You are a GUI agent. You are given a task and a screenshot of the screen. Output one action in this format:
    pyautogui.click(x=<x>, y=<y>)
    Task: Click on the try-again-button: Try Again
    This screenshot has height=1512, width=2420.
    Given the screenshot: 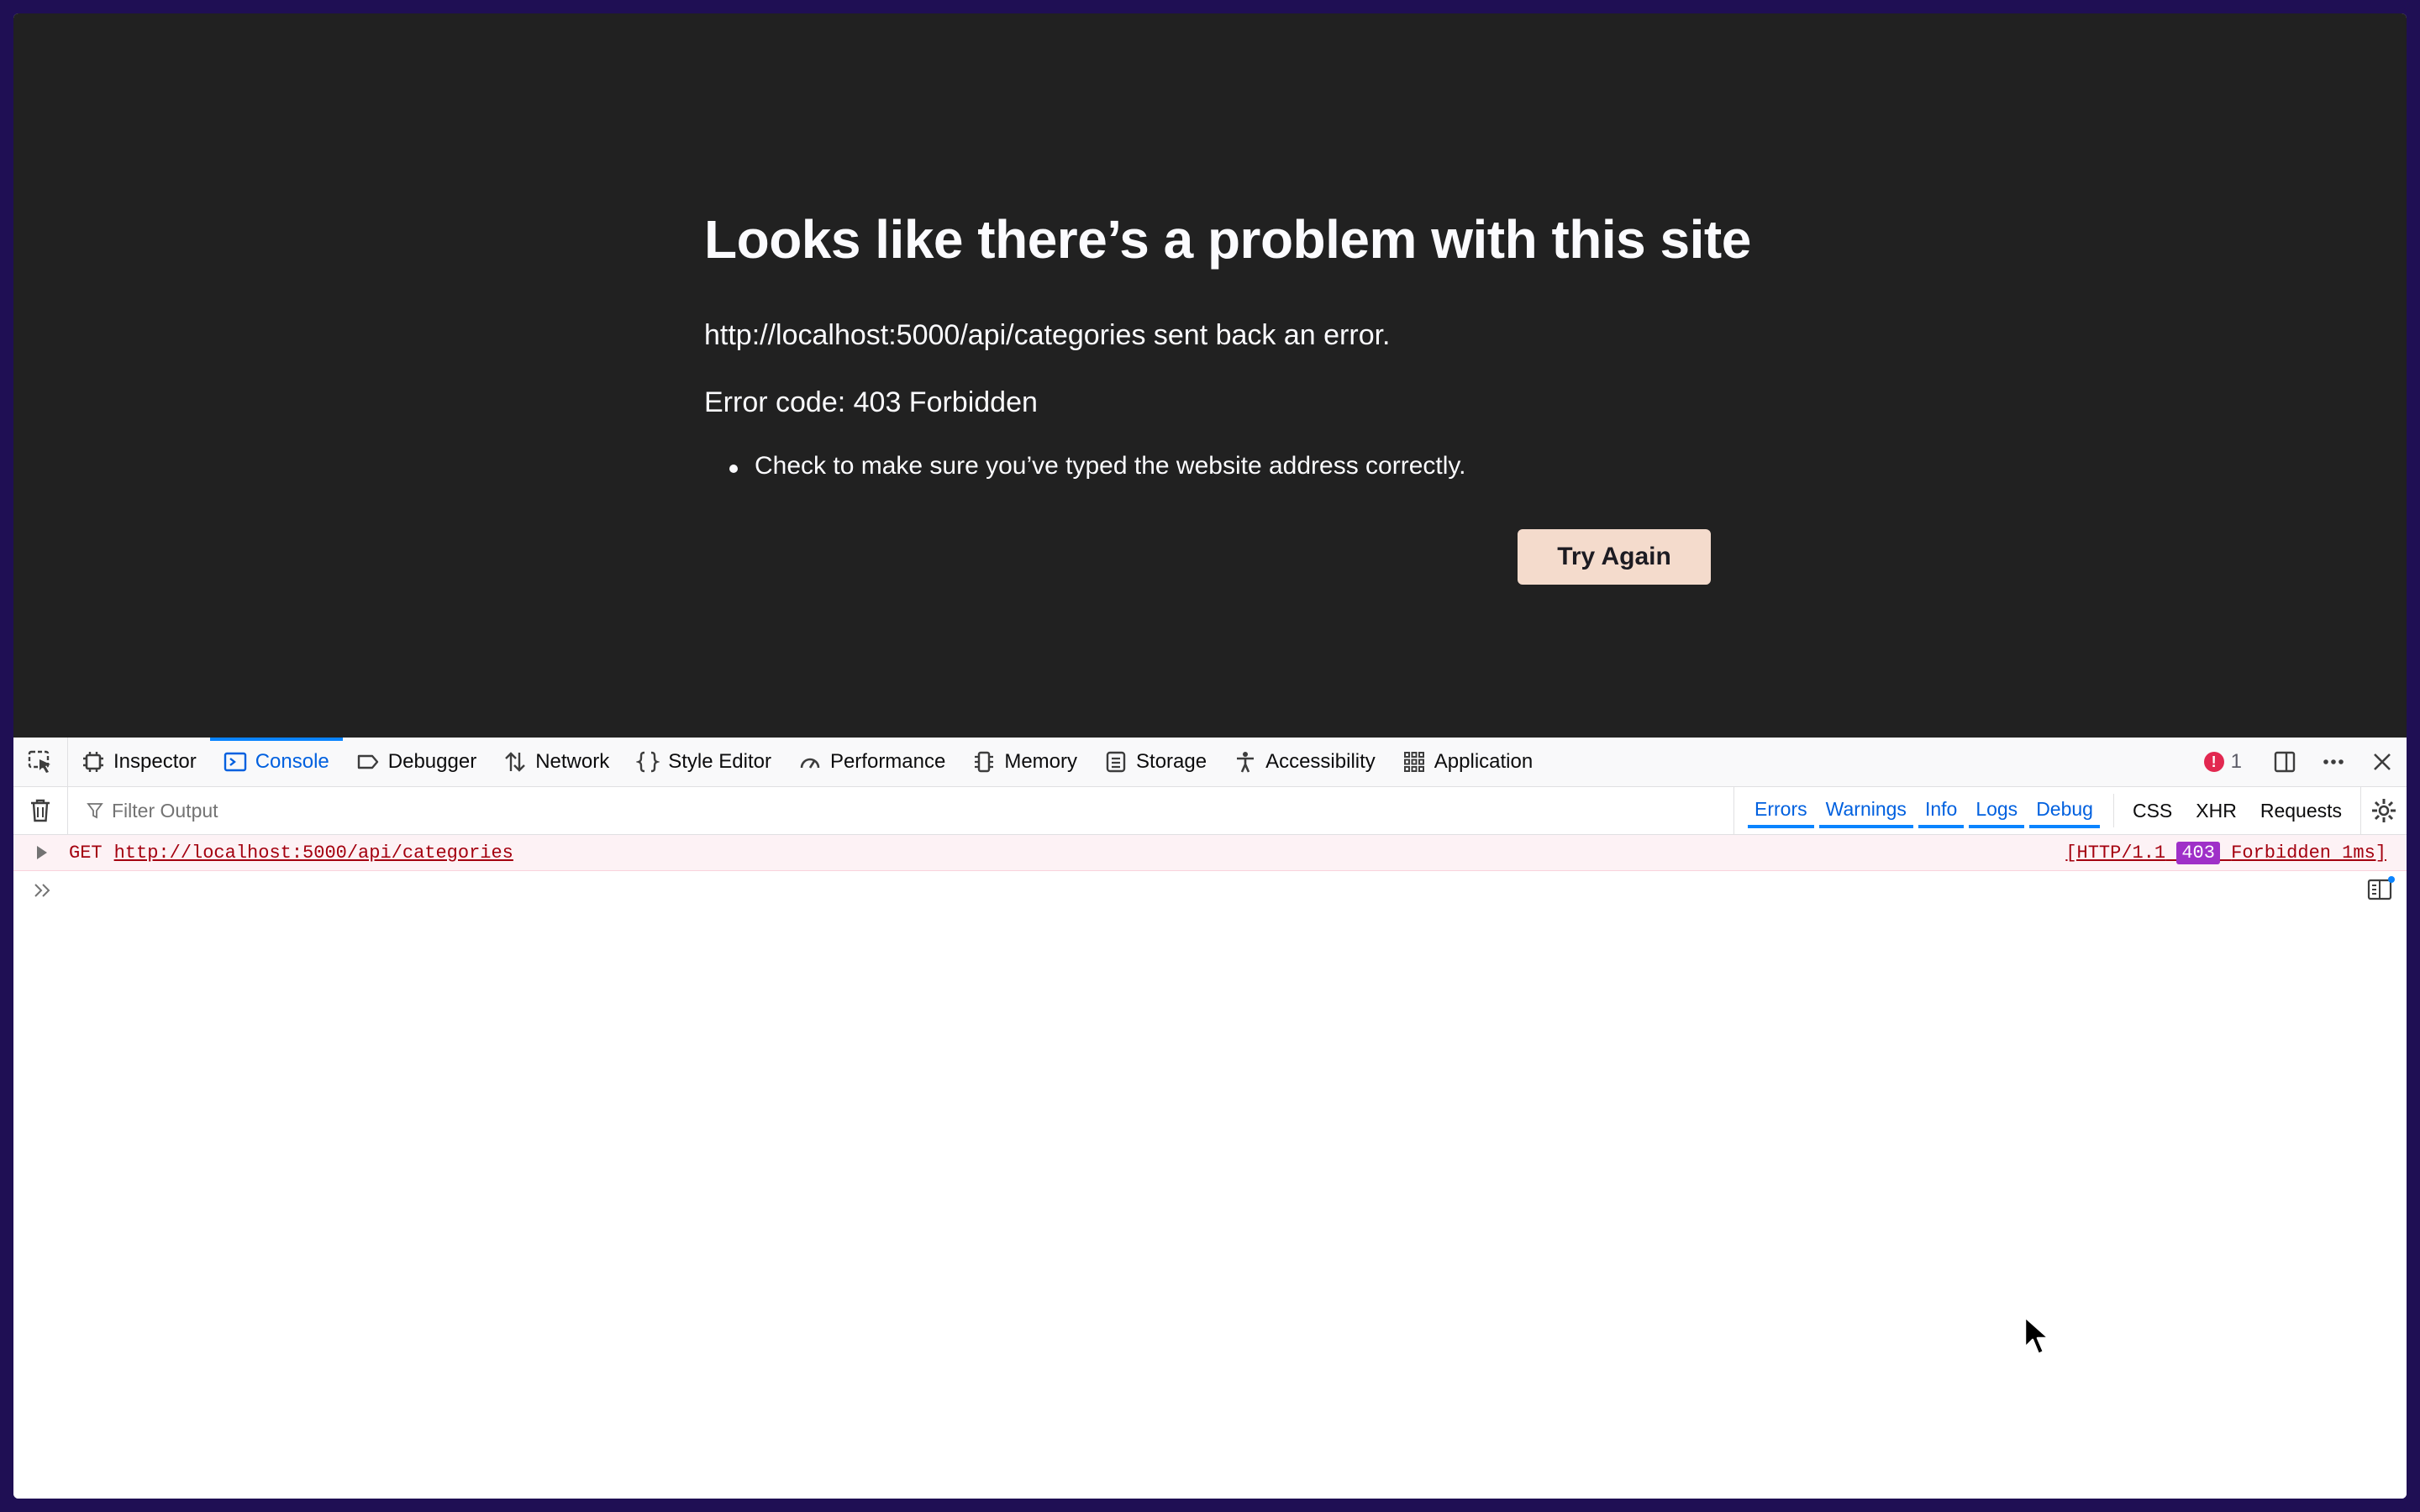 What is the action you would take?
    pyautogui.click(x=1615, y=557)
    